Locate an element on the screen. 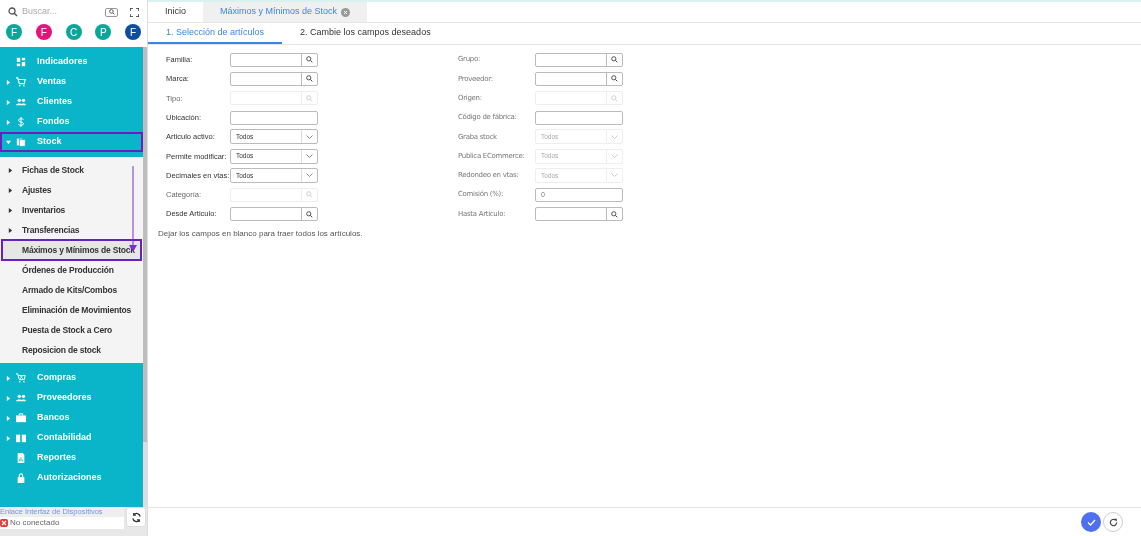 This screenshot has height=536, width=1141. avatar: C is located at coordinates (73, 32).